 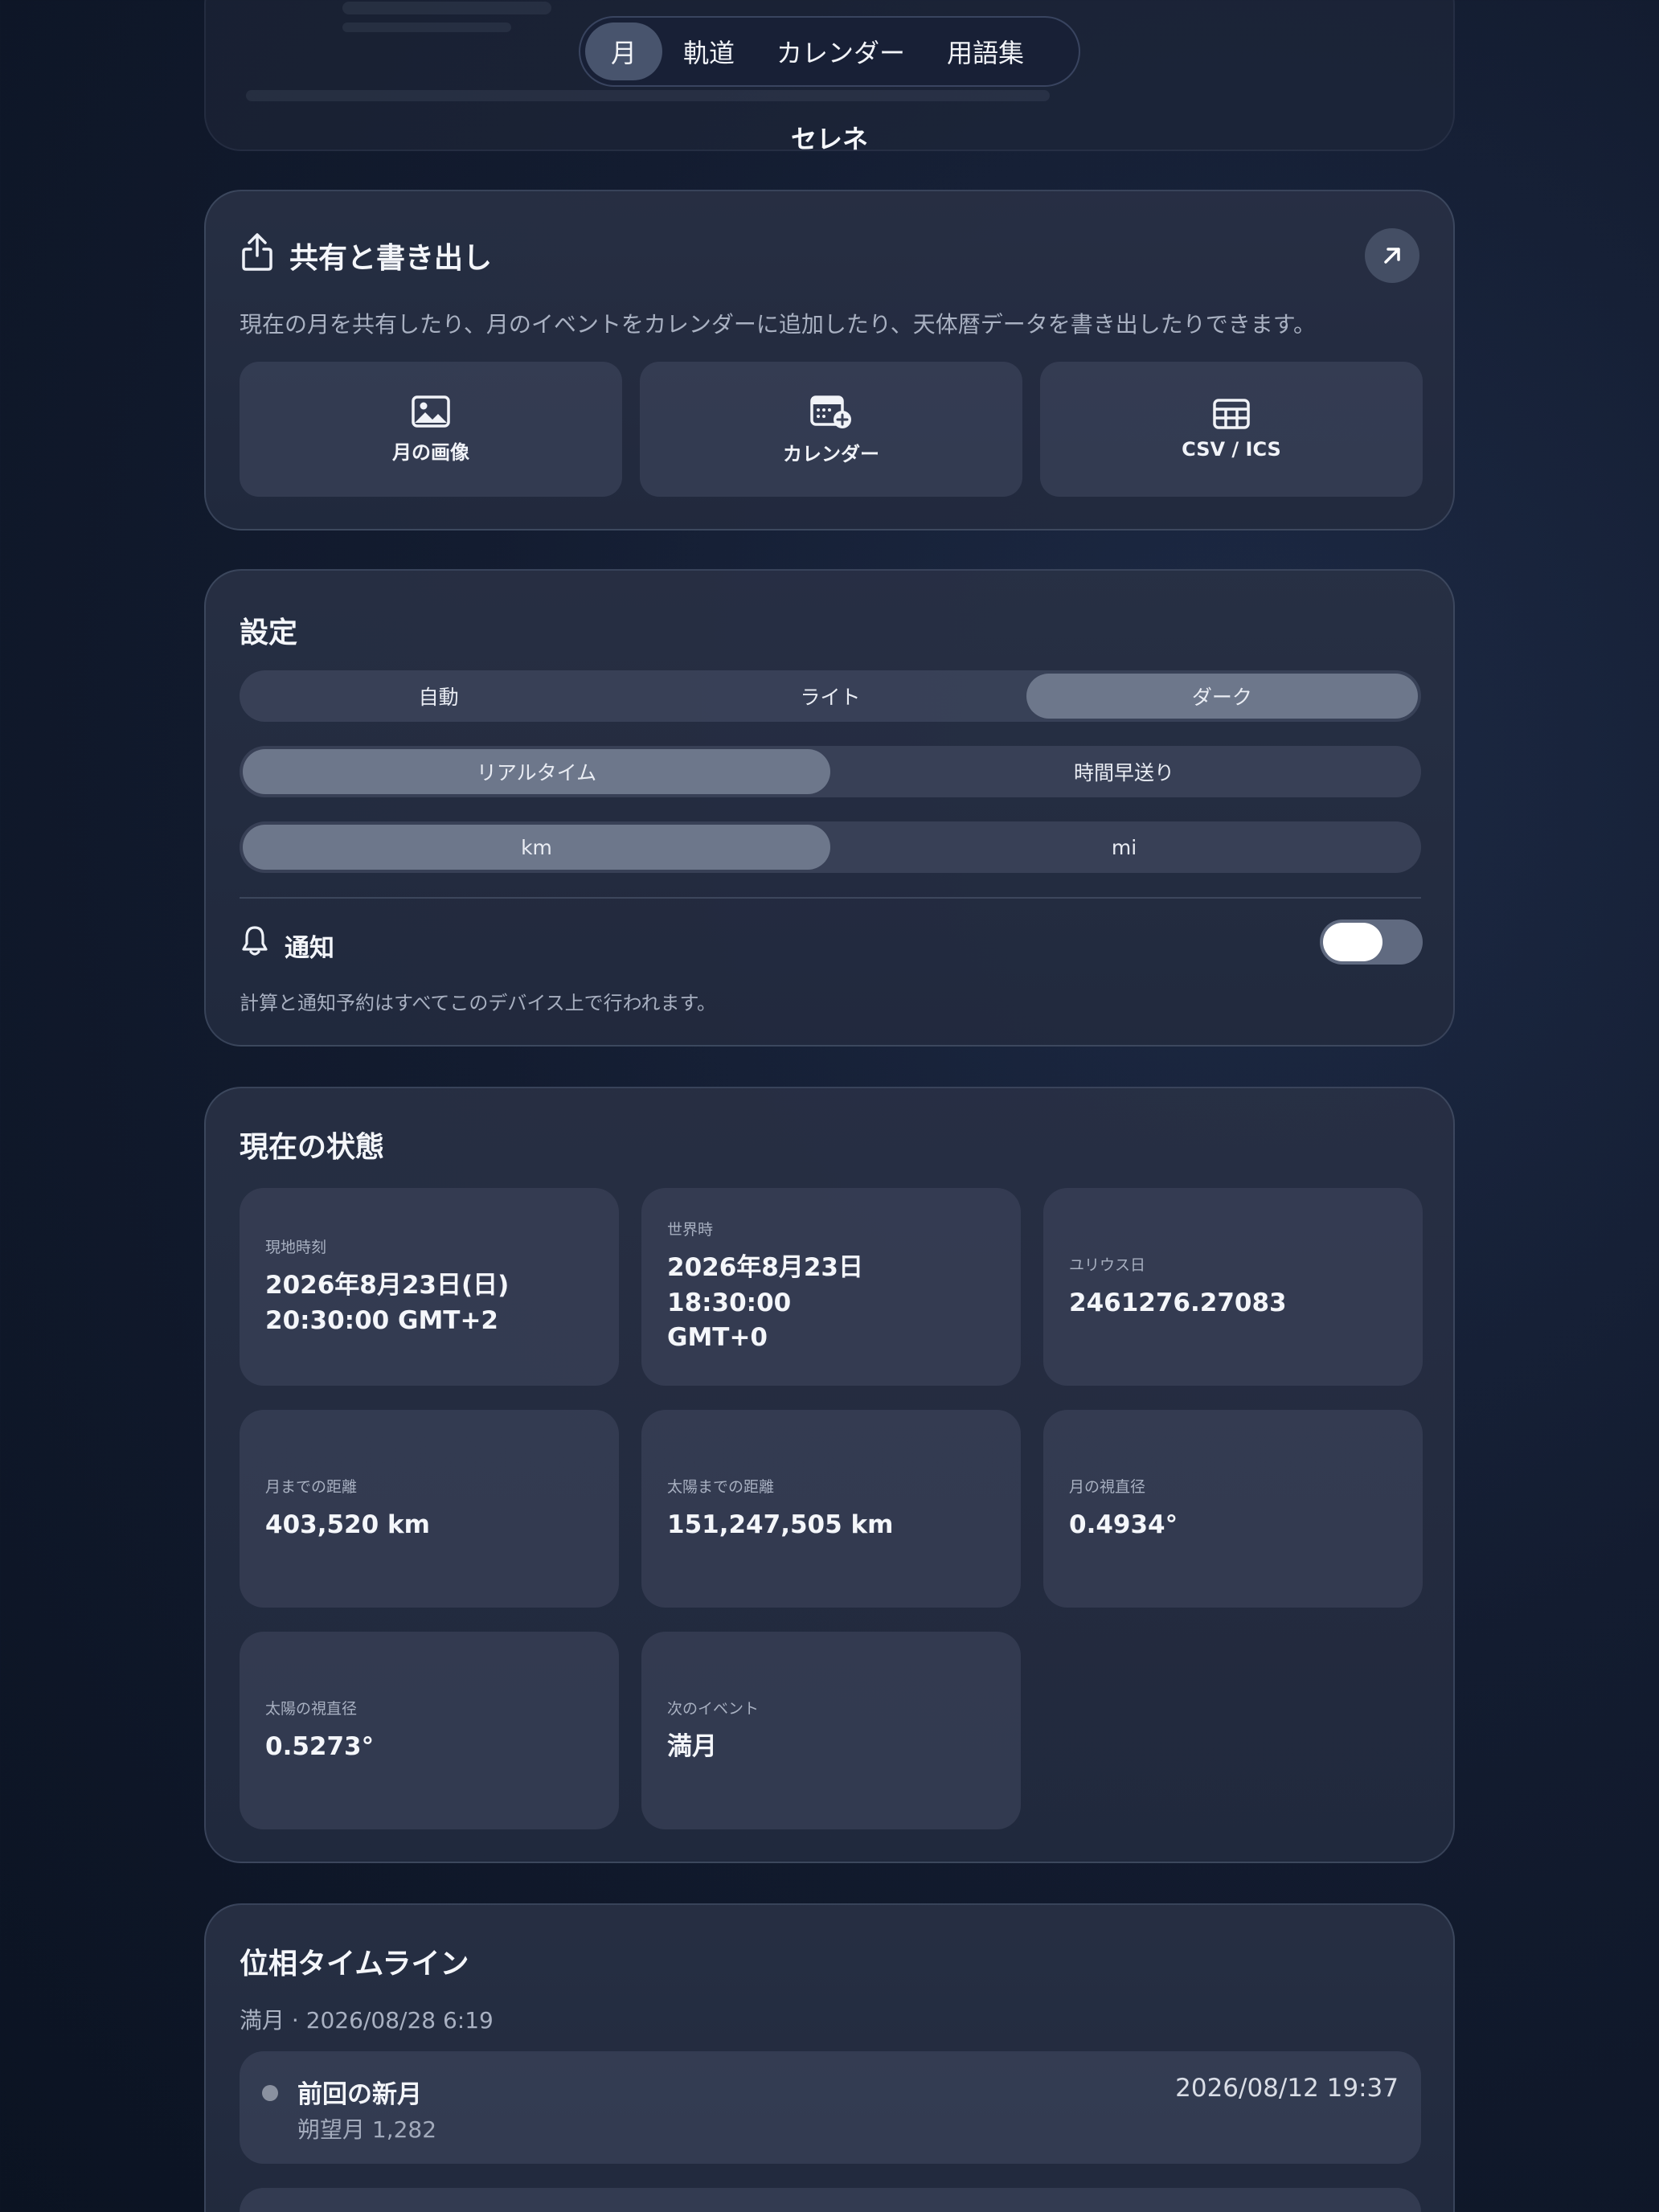 What do you see at coordinates (311, 1486) in the screenshot?
I see `stat-label: 月までの距離` at bounding box center [311, 1486].